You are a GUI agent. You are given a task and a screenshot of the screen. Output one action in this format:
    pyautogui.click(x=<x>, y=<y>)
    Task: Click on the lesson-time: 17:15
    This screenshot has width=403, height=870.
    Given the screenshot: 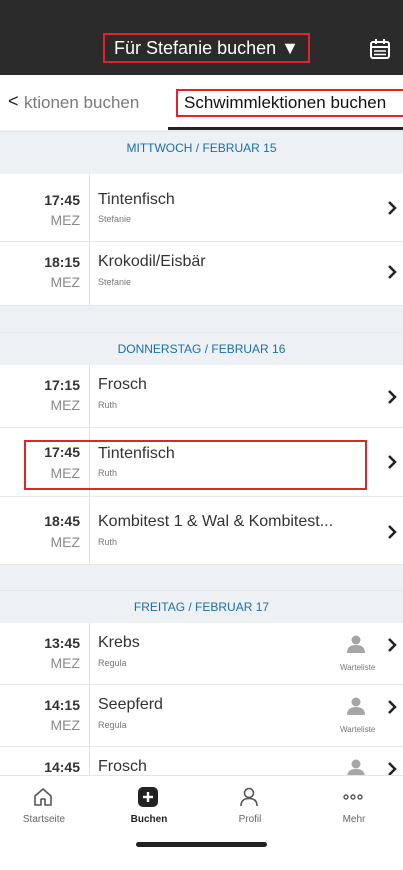 What is the action you would take?
    pyautogui.click(x=62, y=385)
    